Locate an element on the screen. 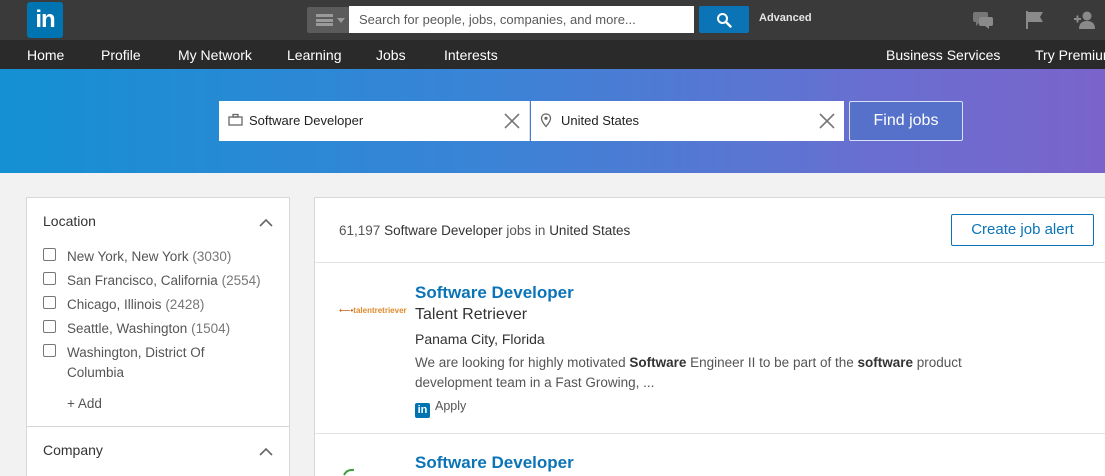 The width and height of the screenshot is (1105, 476). results-count: 61,197 is located at coordinates (360, 230).